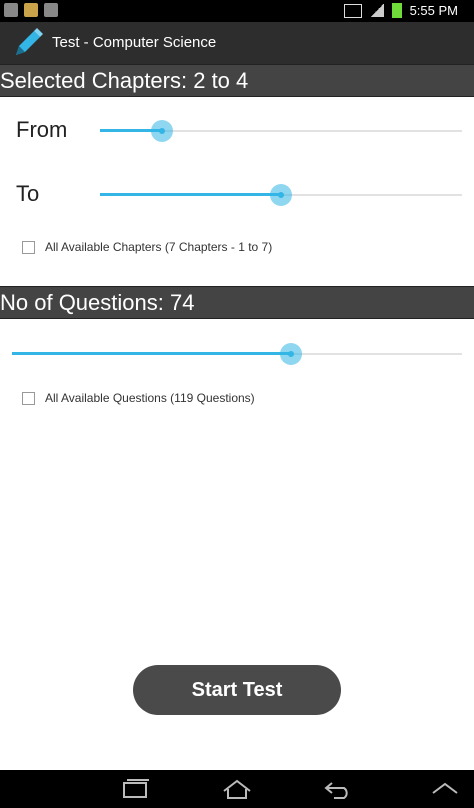  What do you see at coordinates (433, 10) in the screenshot?
I see `status-time: 5:55 PM` at bounding box center [433, 10].